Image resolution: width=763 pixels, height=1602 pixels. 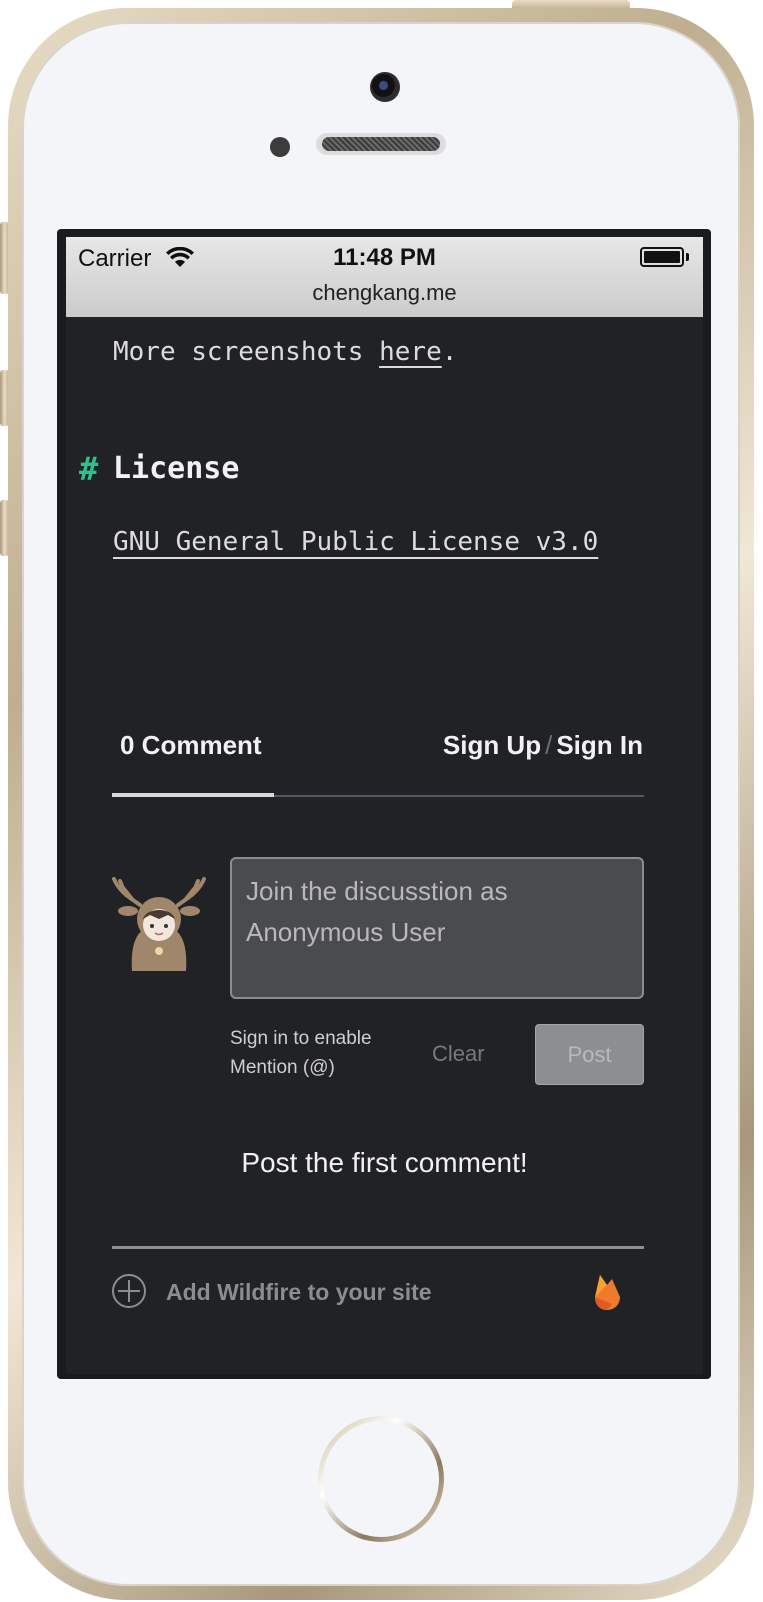 I want to click on comment-input: Join the discusstion as Anonymous User, so click(x=437, y=928).